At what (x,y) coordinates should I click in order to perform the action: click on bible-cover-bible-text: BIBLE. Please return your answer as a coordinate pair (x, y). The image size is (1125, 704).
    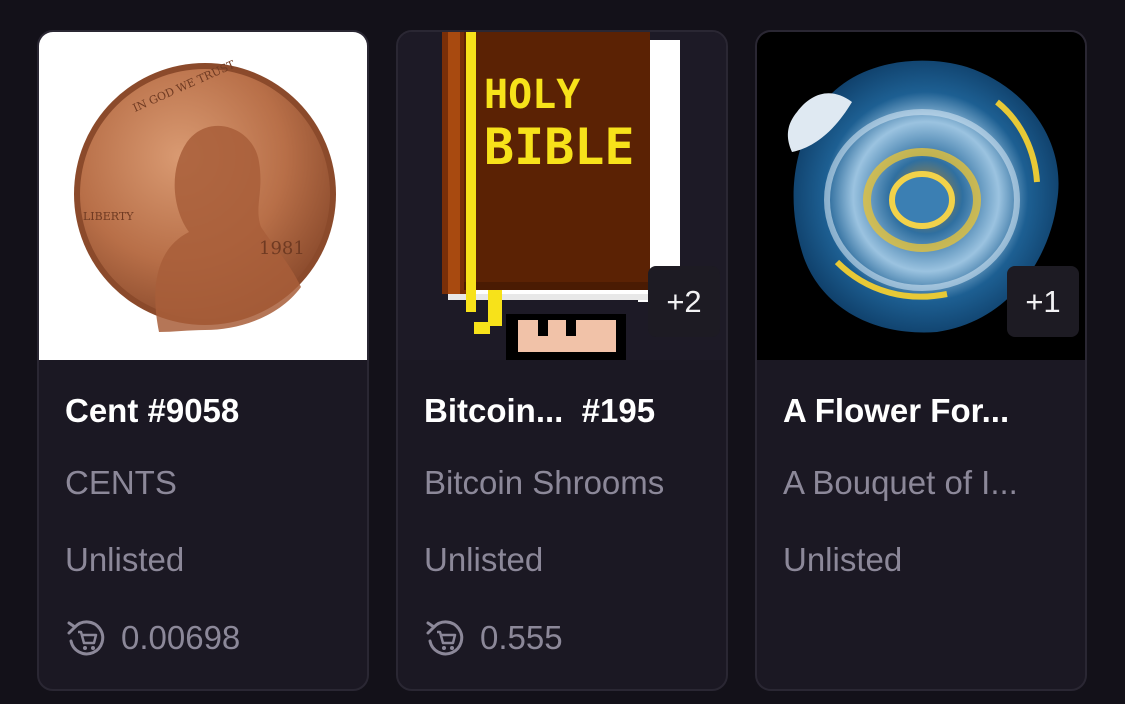
    Looking at the image, I should click on (559, 147).